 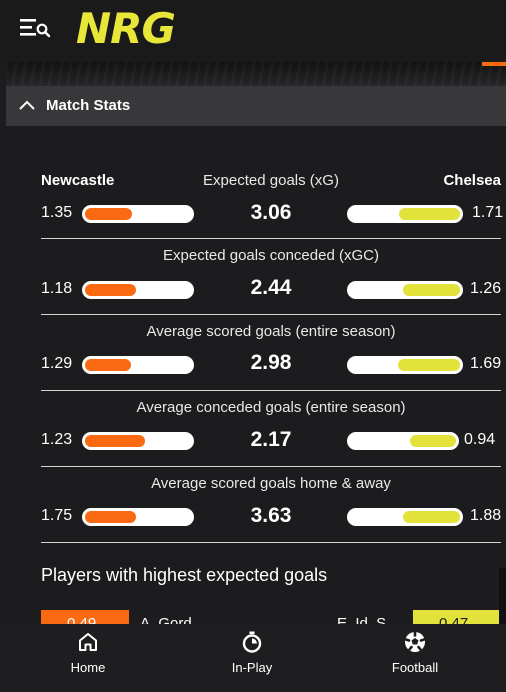 What do you see at coordinates (486, 288) in the screenshot?
I see `away-value: 1.26` at bounding box center [486, 288].